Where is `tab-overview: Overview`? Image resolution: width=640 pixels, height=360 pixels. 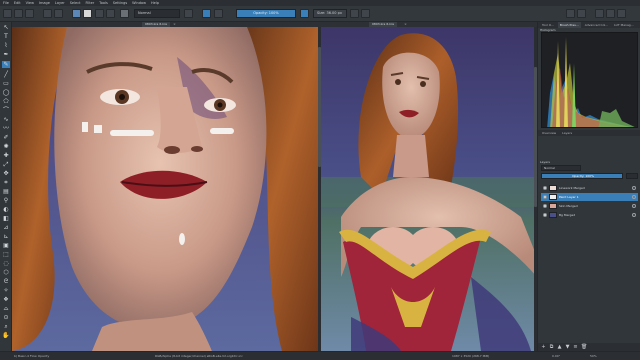
tab-overview: Overview is located at coordinates (549, 133).